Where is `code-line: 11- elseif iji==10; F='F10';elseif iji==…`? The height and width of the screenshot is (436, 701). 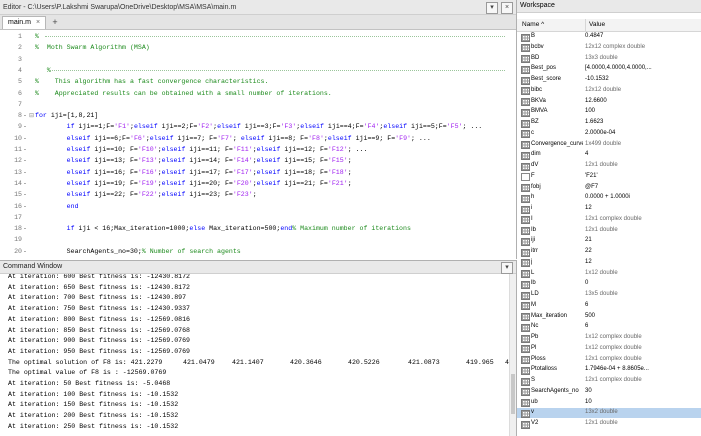
code-line: 11- elseif iji==10; F='F10';elseif iji==… is located at coordinates (258, 150).